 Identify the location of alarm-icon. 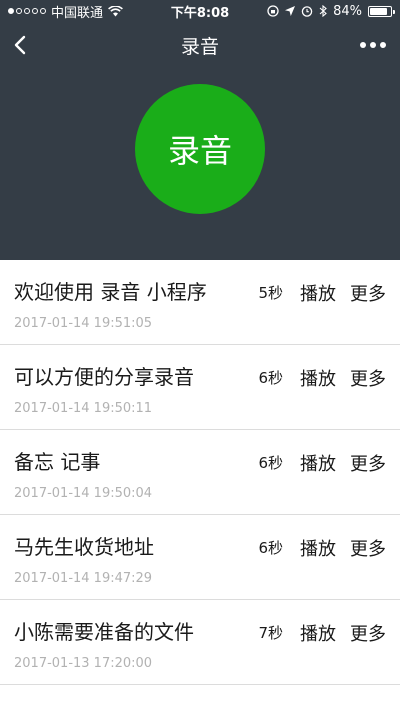
(307, 11).